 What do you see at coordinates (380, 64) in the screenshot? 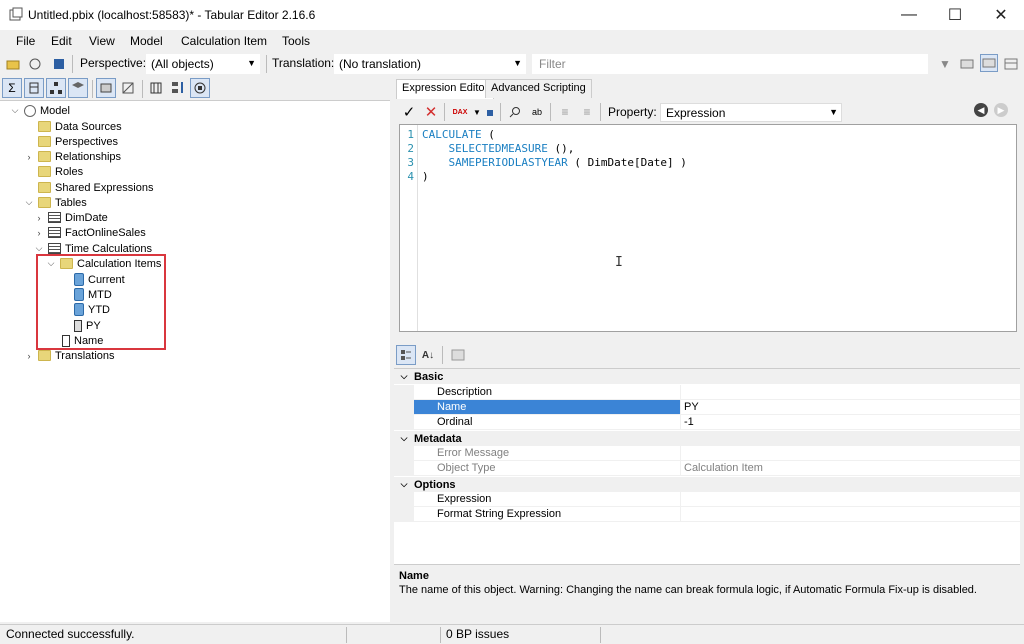
I see `translation-value: (No translation)` at bounding box center [380, 64].